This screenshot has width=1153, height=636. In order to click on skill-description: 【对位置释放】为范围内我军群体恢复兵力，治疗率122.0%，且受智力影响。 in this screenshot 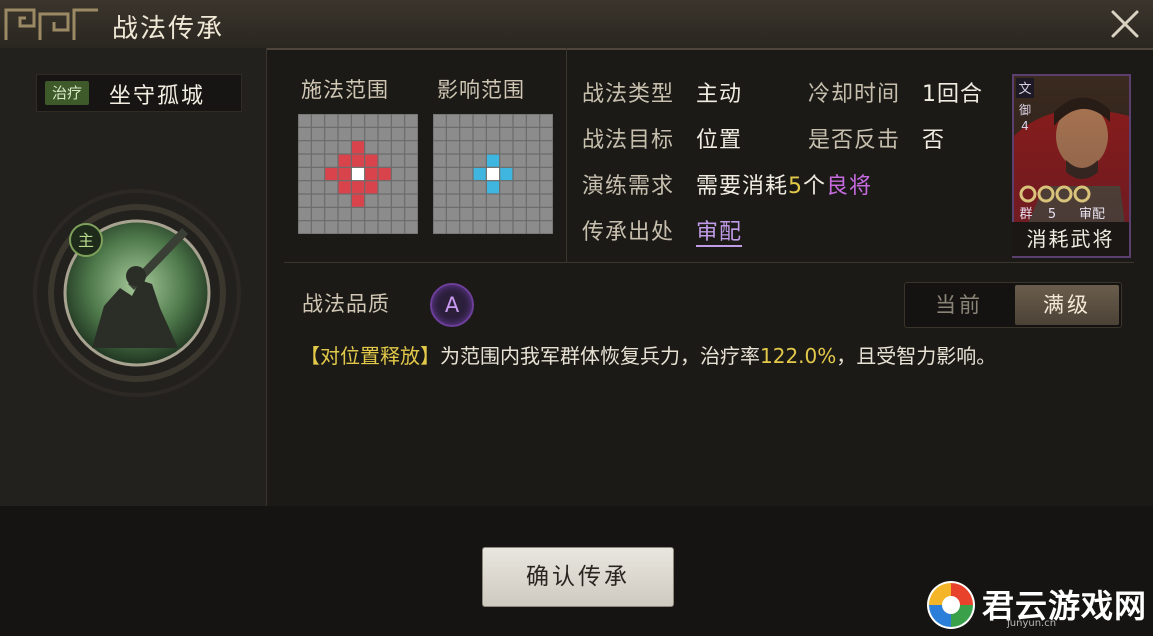, I will do `click(710, 356)`.